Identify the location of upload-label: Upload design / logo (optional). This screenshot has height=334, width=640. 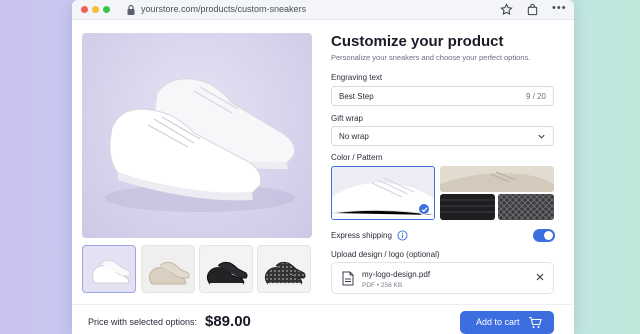
(385, 254).